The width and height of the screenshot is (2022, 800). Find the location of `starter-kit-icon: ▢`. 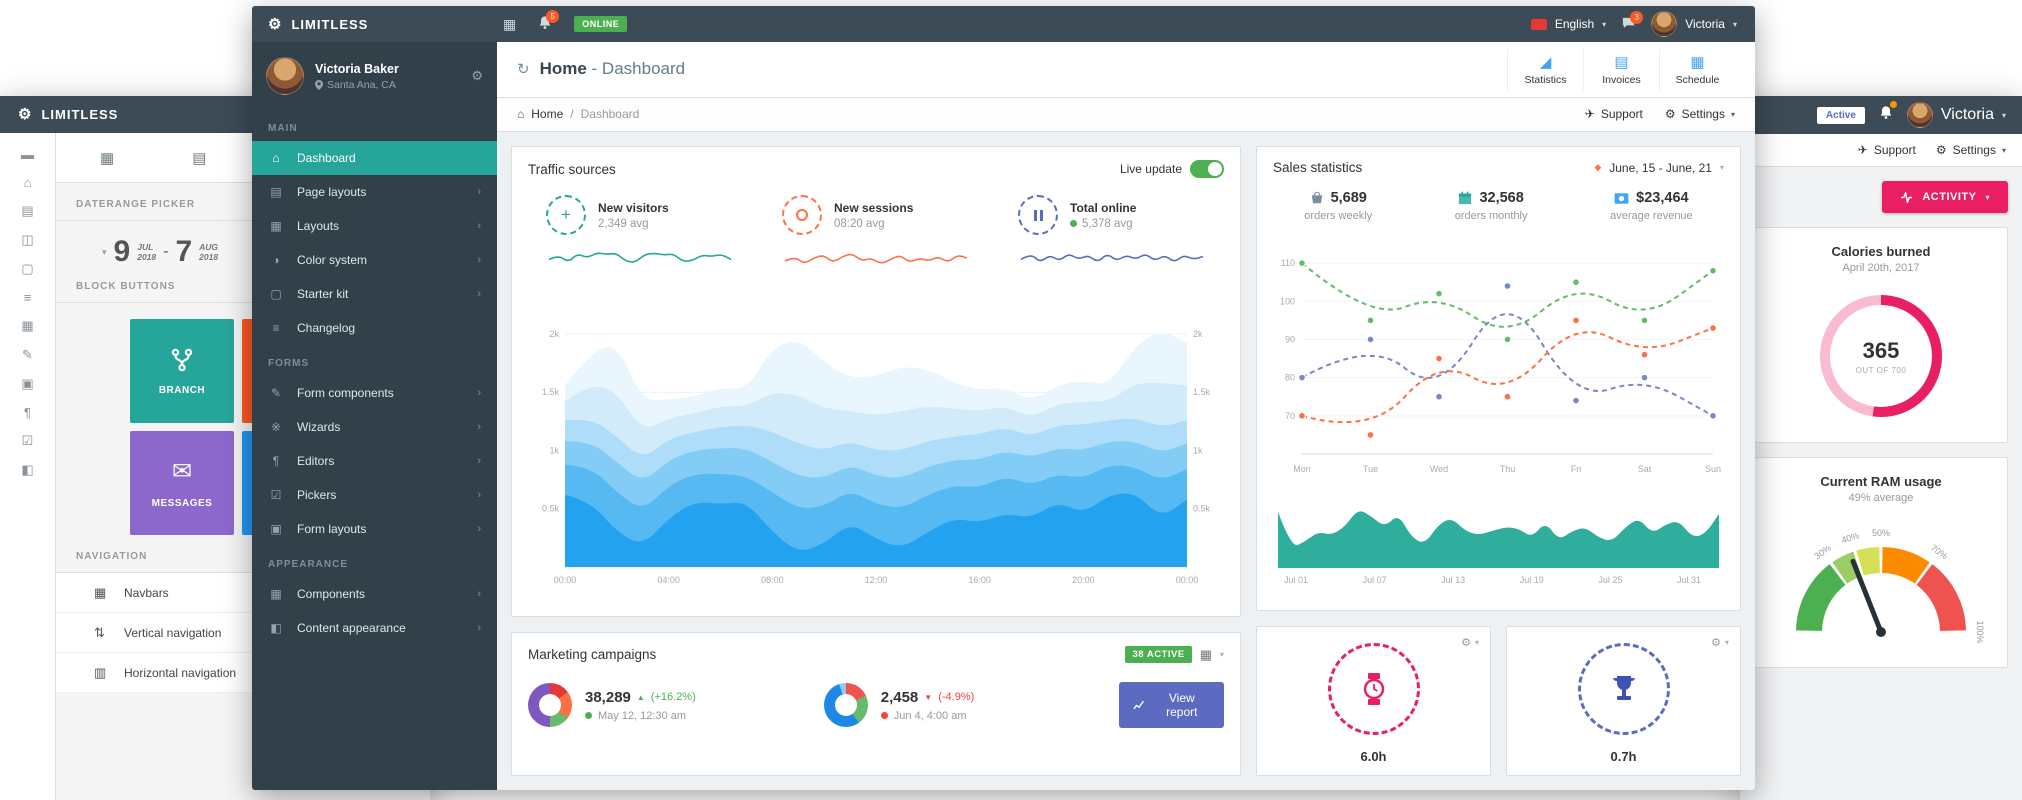

starter-kit-icon: ▢ is located at coordinates (276, 294).